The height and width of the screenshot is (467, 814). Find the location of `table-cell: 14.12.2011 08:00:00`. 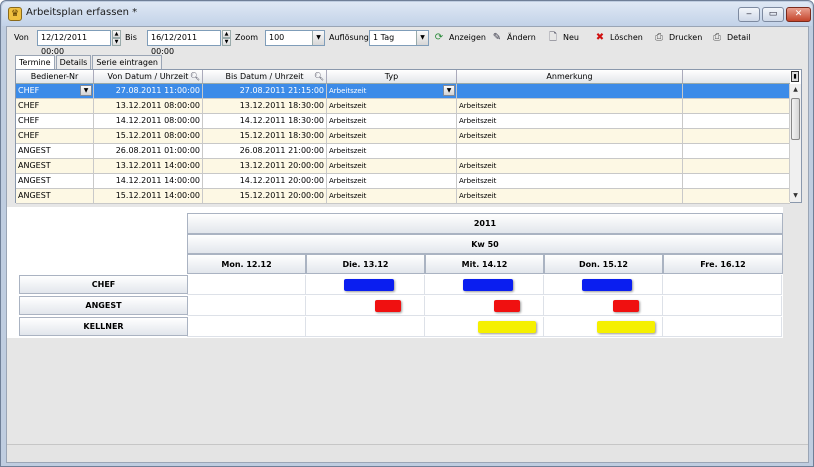

table-cell: 14.12.2011 08:00:00 is located at coordinates (148, 121).